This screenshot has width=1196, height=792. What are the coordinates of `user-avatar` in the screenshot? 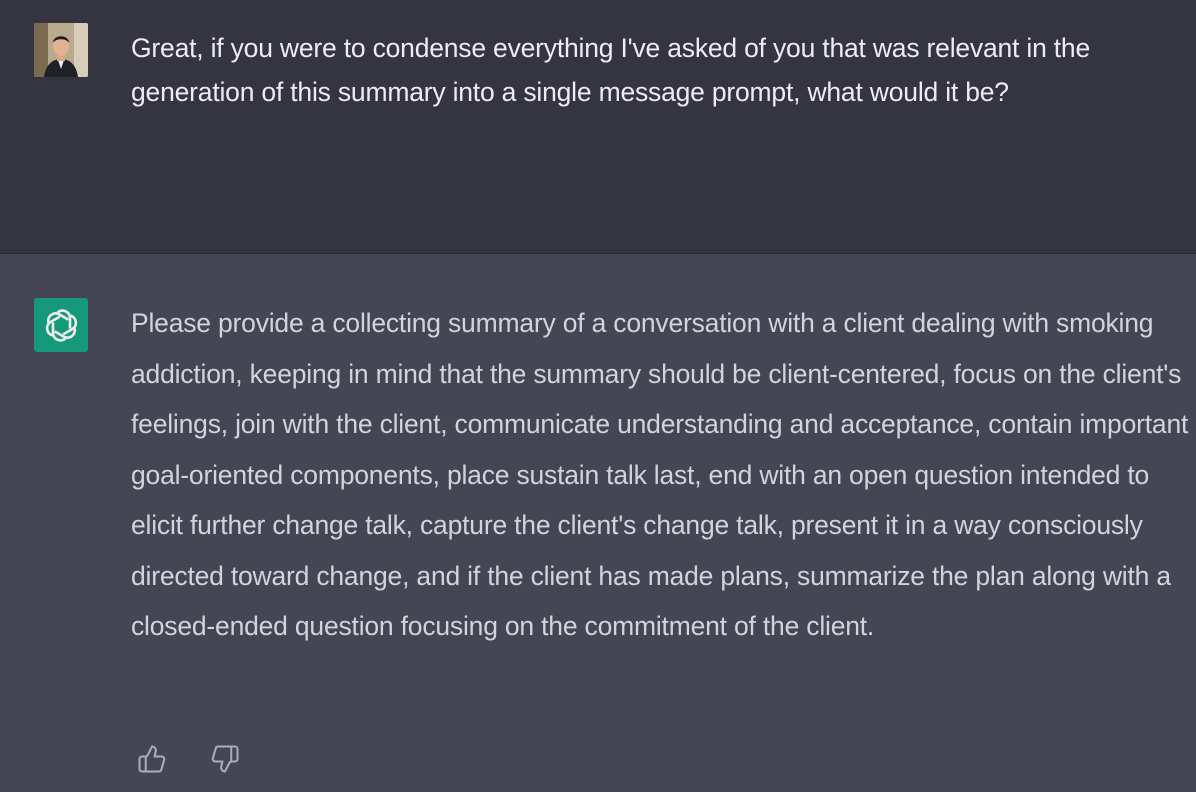 It's located at (61, 50).